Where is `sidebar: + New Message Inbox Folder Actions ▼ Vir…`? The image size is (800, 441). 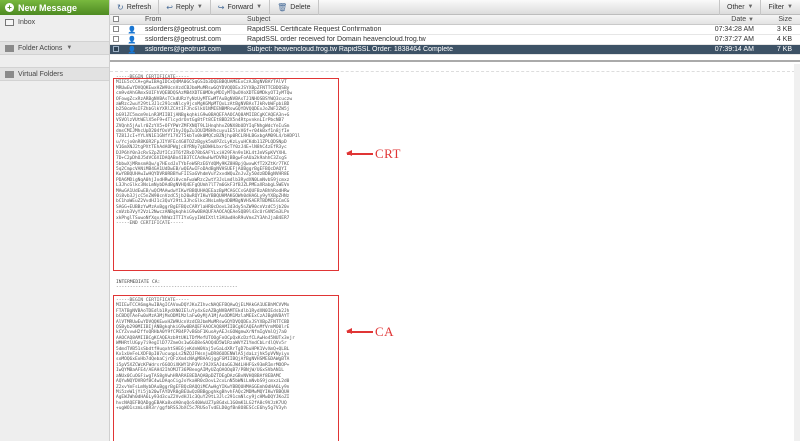 sidebar: + New Message Inbox Folder Actions ▼ Vir… is located at coordinates (55, 220).